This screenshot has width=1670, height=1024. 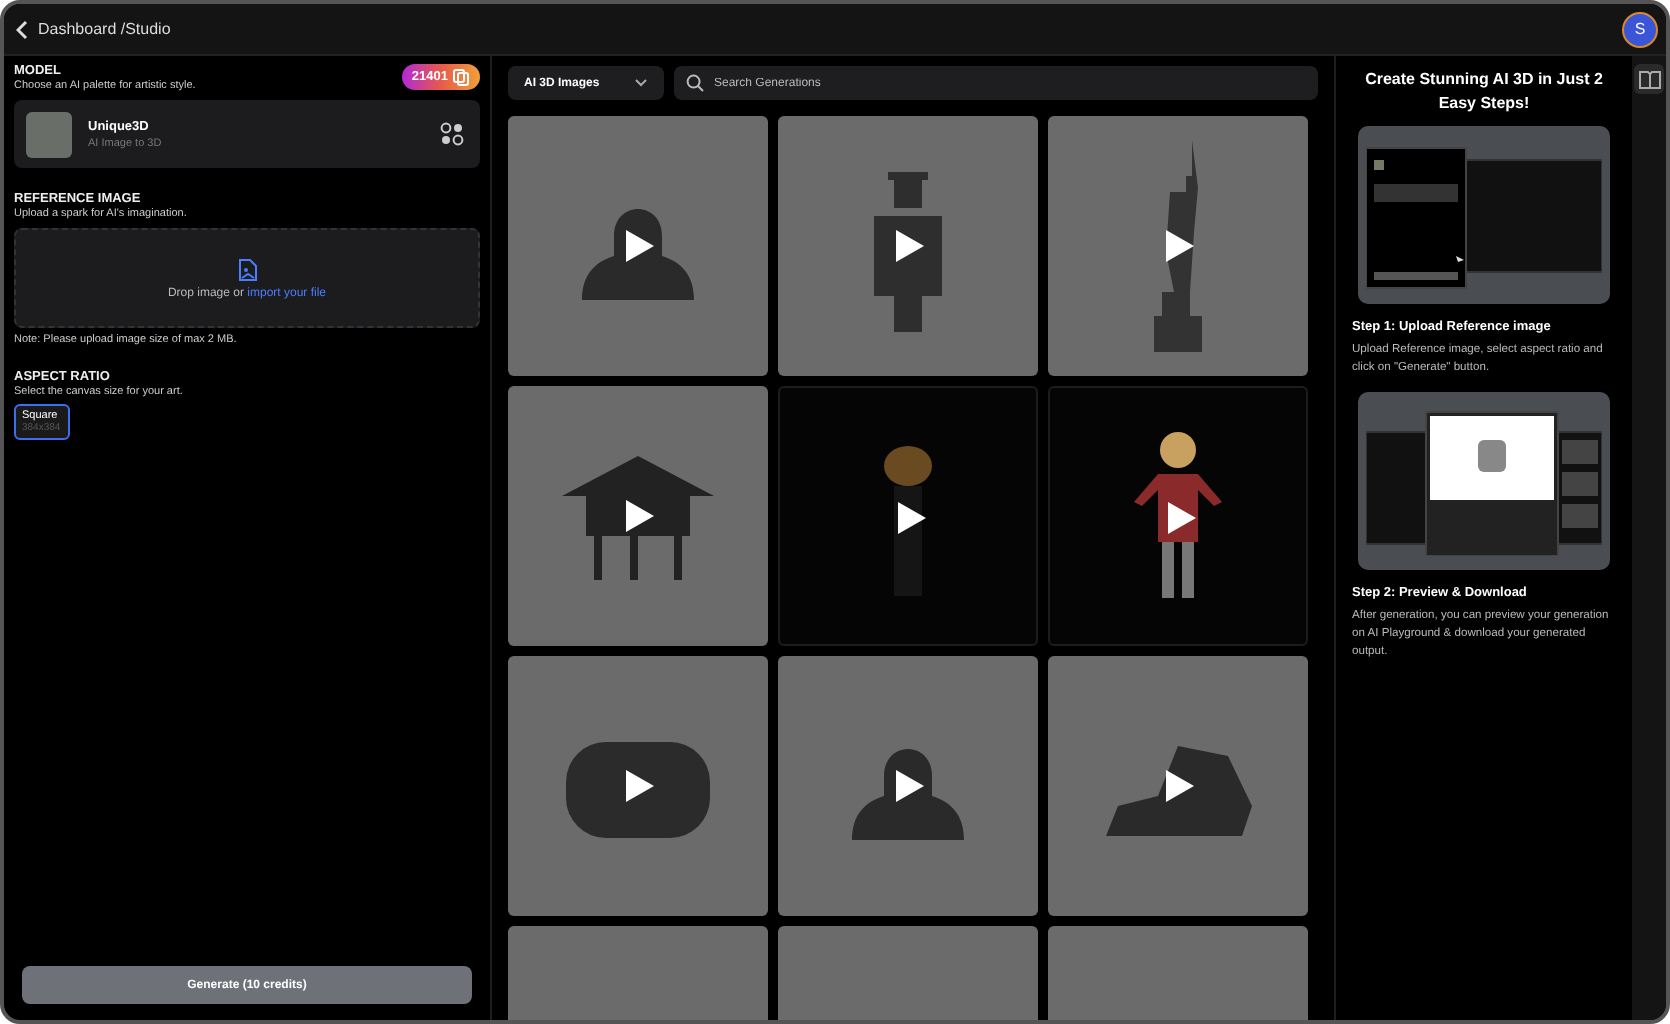 I want to click on search-icon, so click(x=695, y=83).